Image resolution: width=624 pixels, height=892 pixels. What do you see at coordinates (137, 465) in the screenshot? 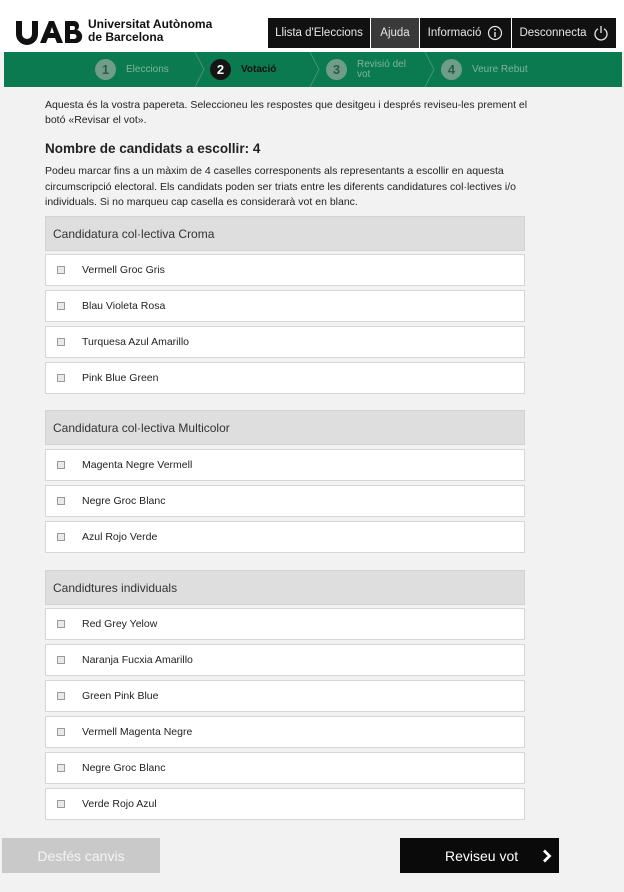
I see `candidate-label: Magenta Negre Vermell` at bounding box center [137, 465].